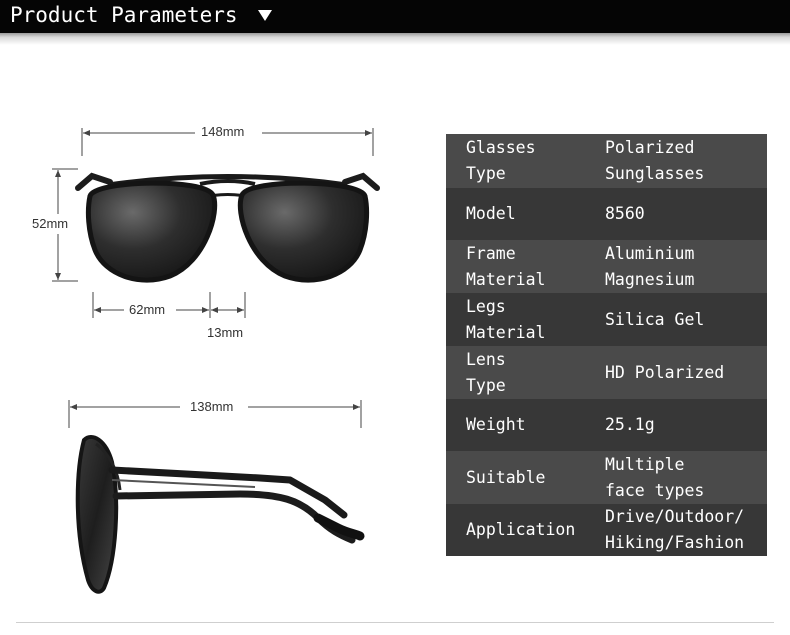 This screenshot has height=635, width=790. I want to click on param-label: Suitable, so click(506, 477).